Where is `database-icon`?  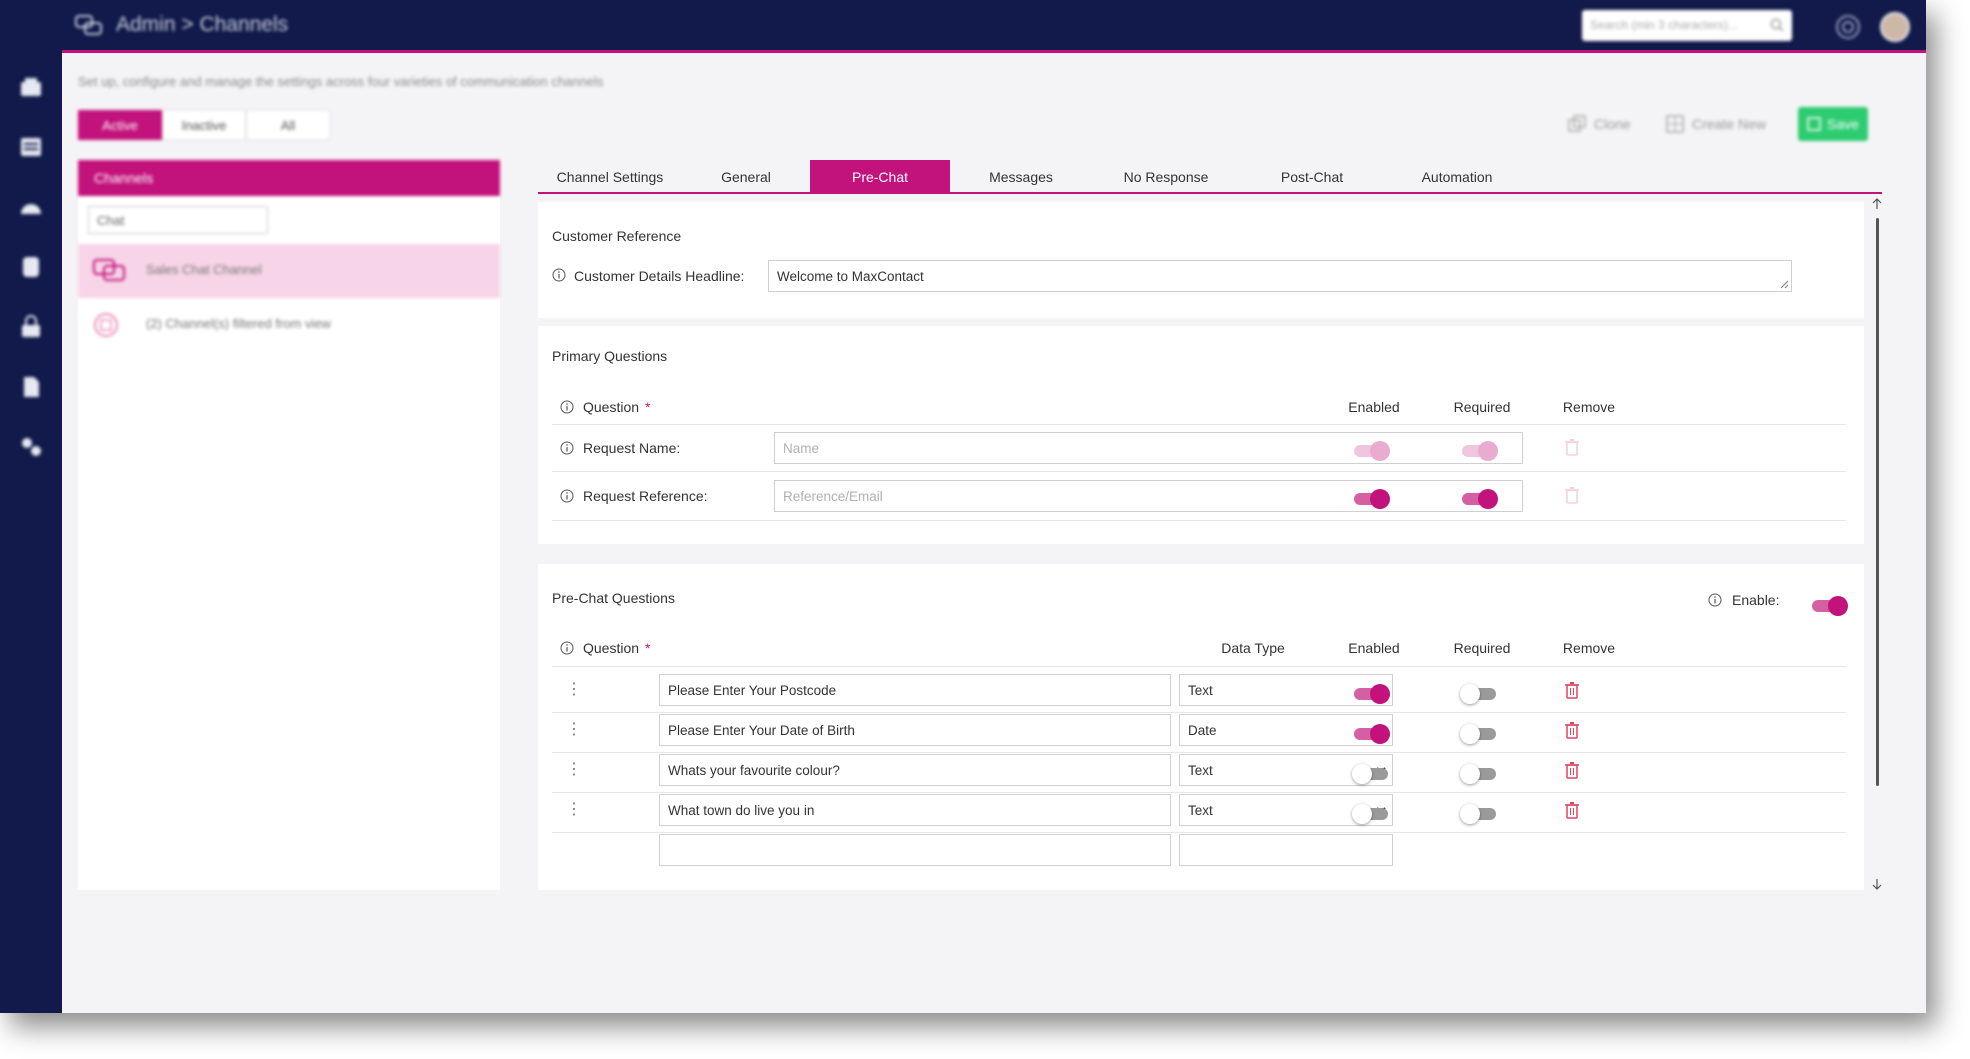
database-icon is located at coordinates (31, 267).